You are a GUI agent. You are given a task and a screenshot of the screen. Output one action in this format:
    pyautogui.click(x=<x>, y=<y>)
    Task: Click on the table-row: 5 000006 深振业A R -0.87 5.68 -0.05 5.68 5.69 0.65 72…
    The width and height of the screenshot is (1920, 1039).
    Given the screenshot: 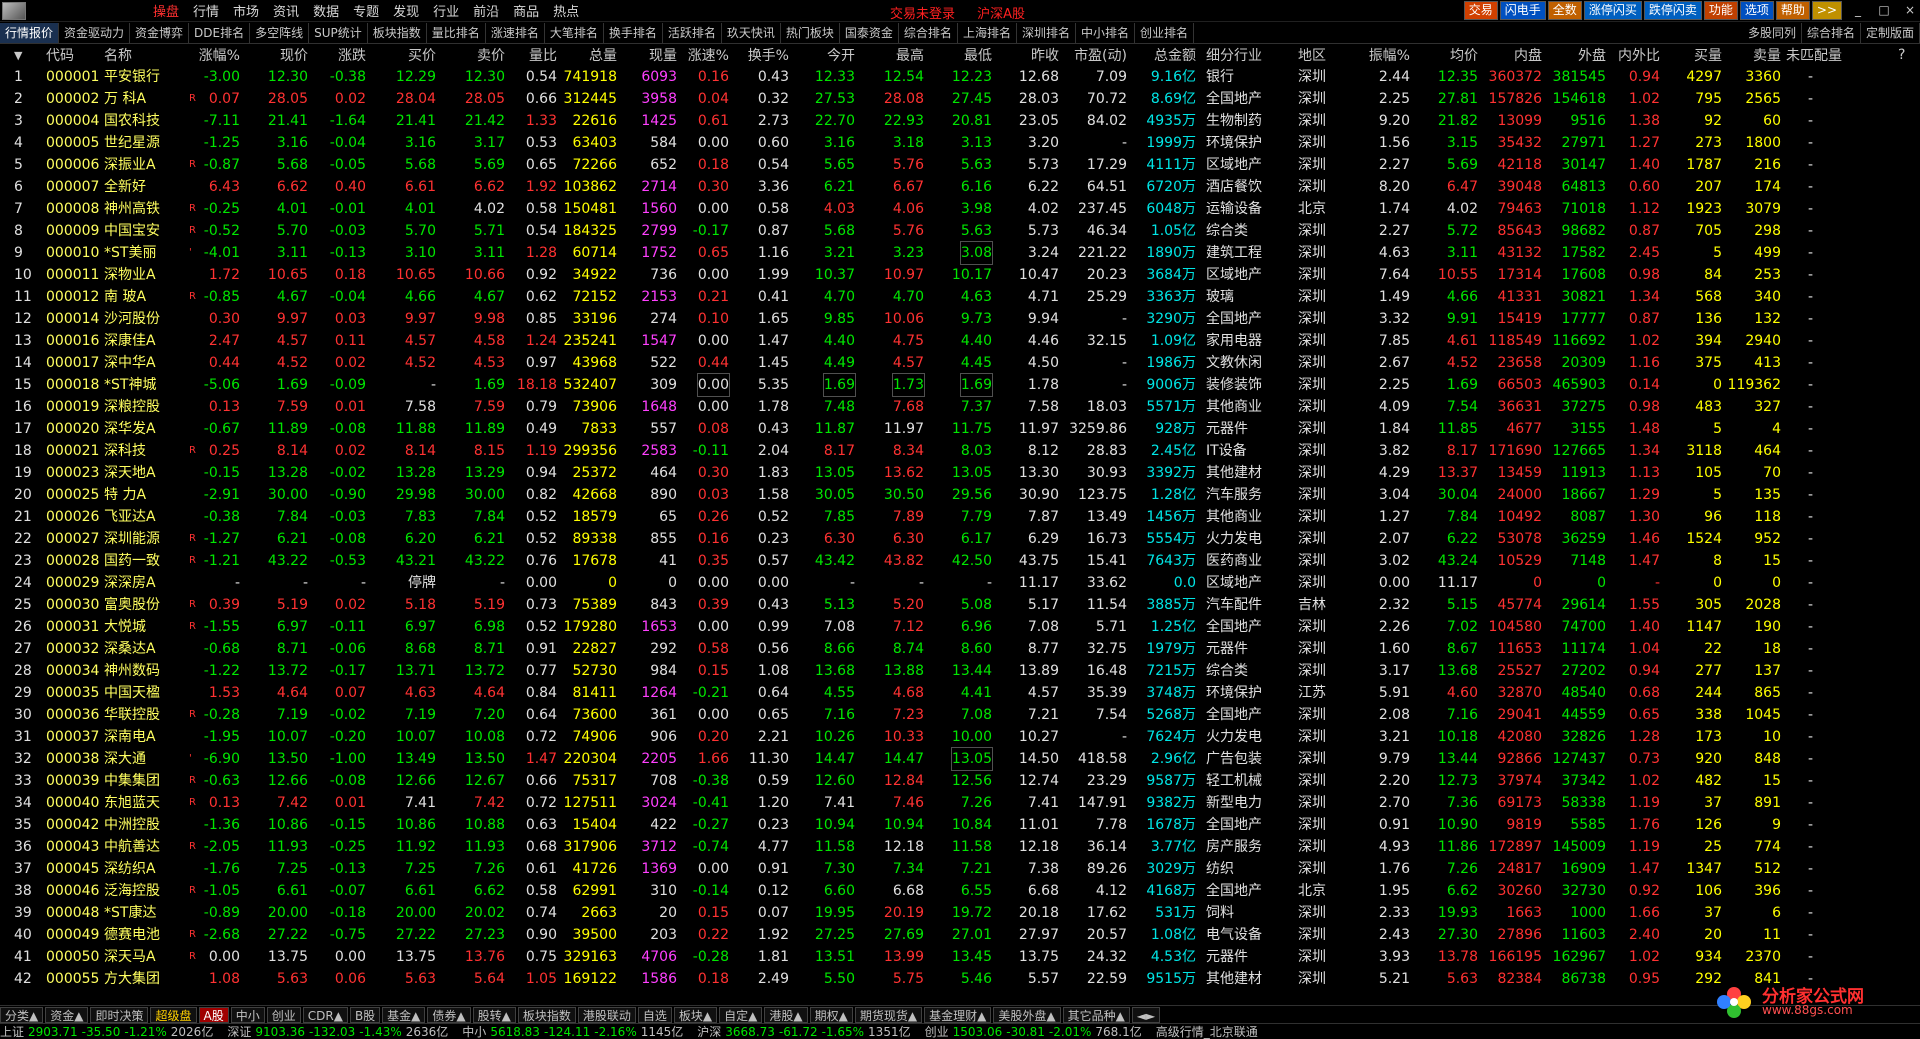 What is the action you would take?
    pyautogui.click(x=960, y=165)
    